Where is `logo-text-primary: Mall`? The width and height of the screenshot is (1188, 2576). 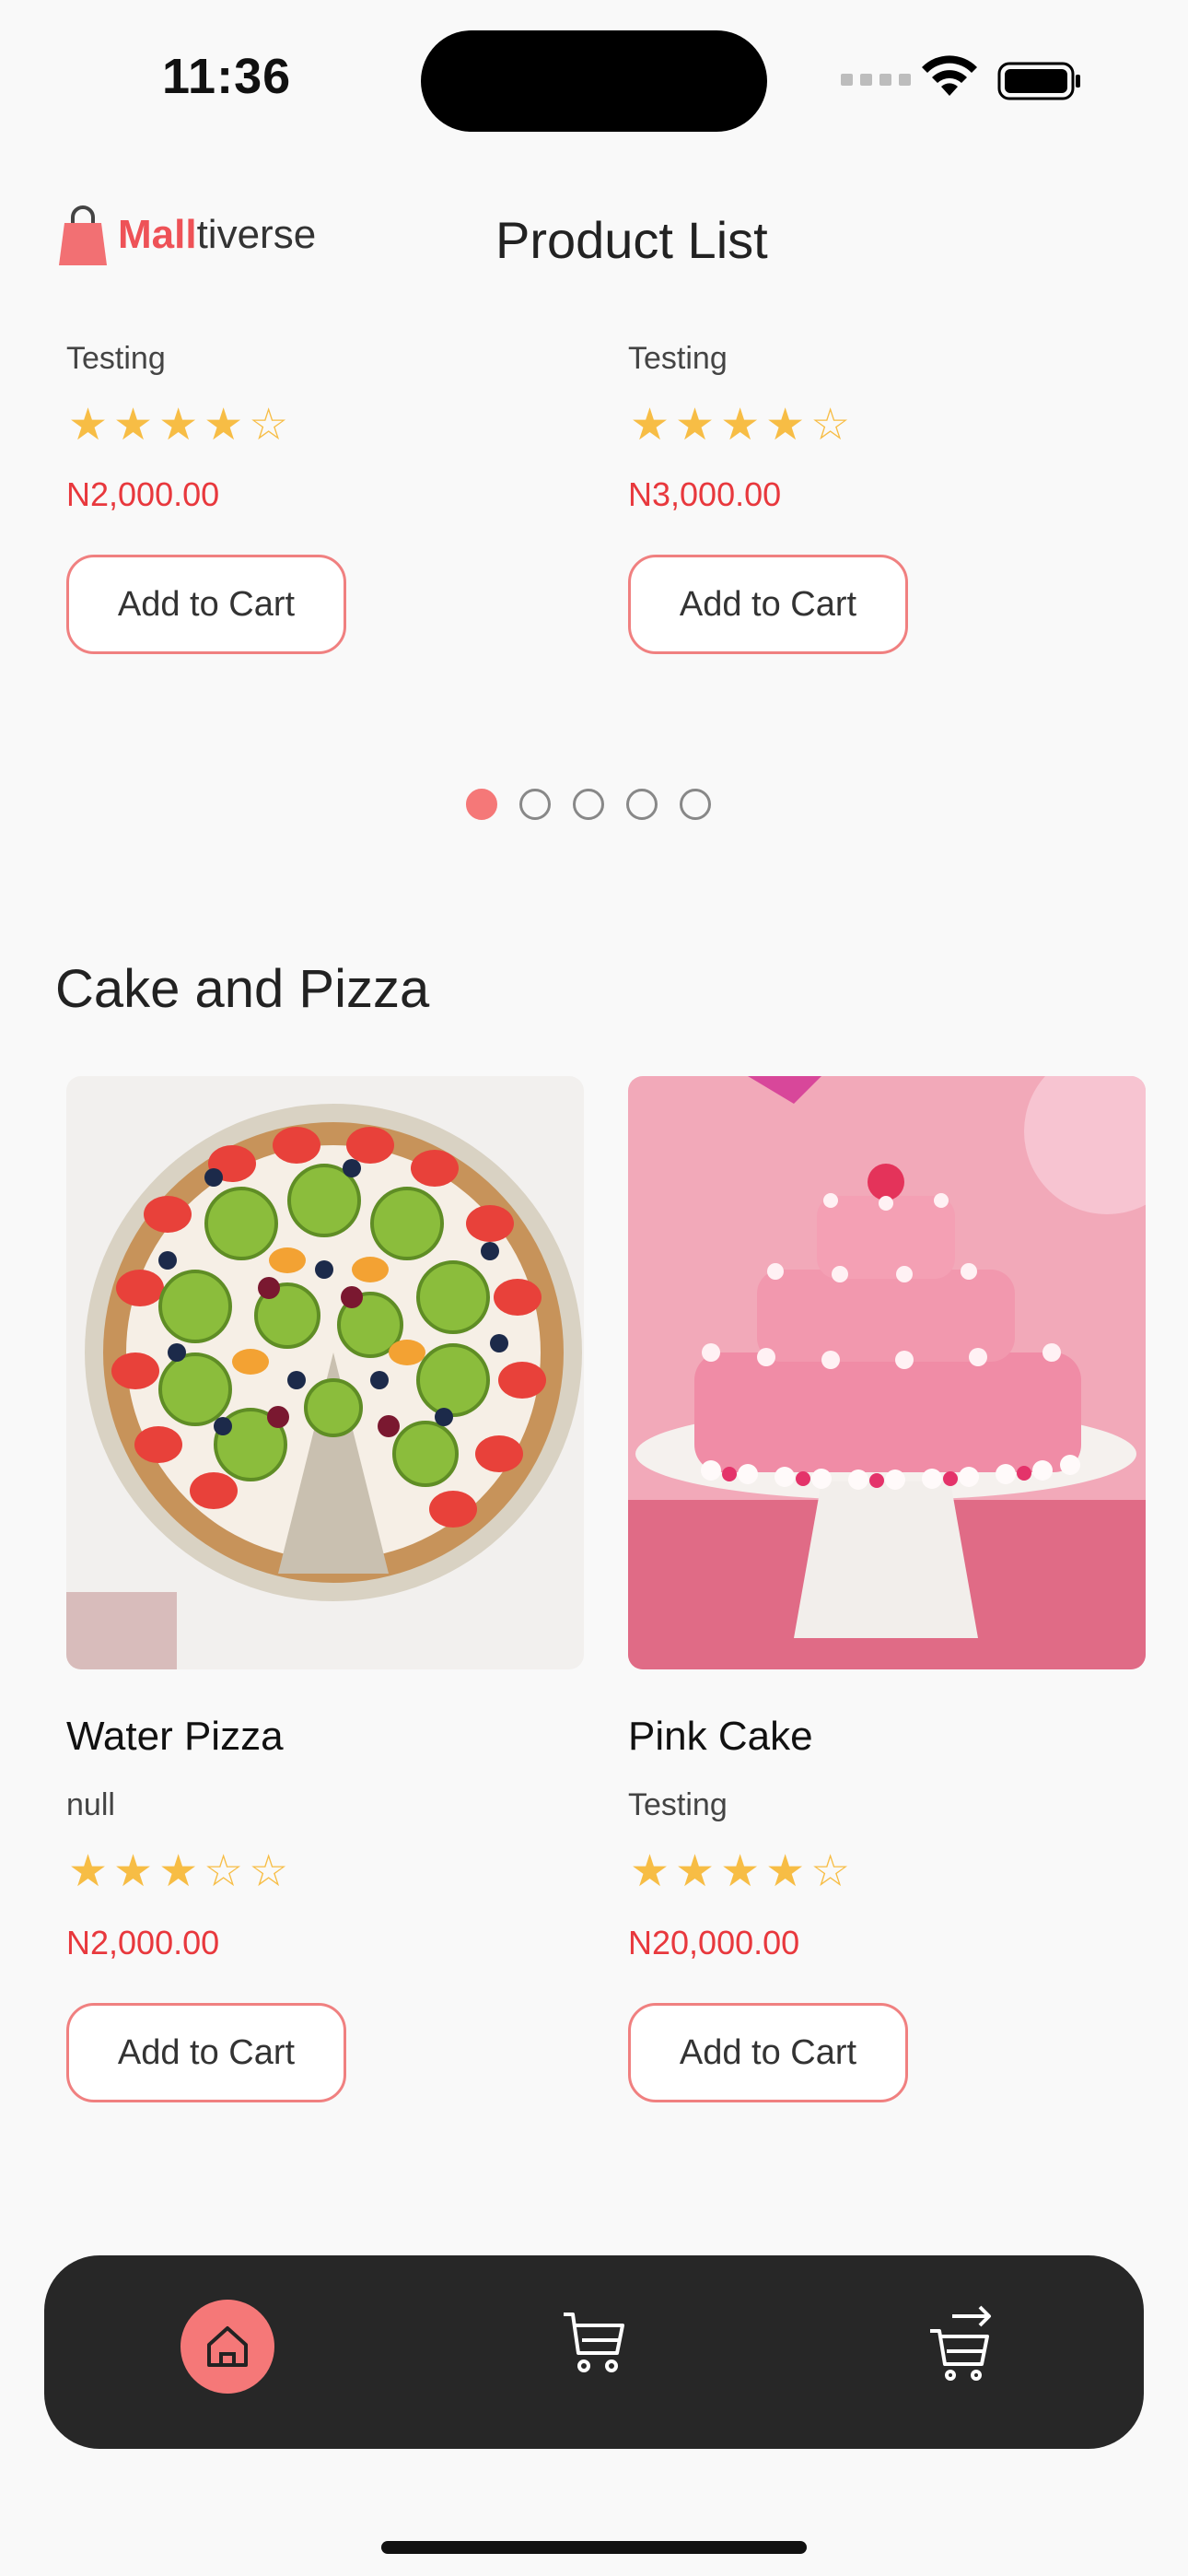 logo-text-primary: Mall is located at coordinates (157, 234).